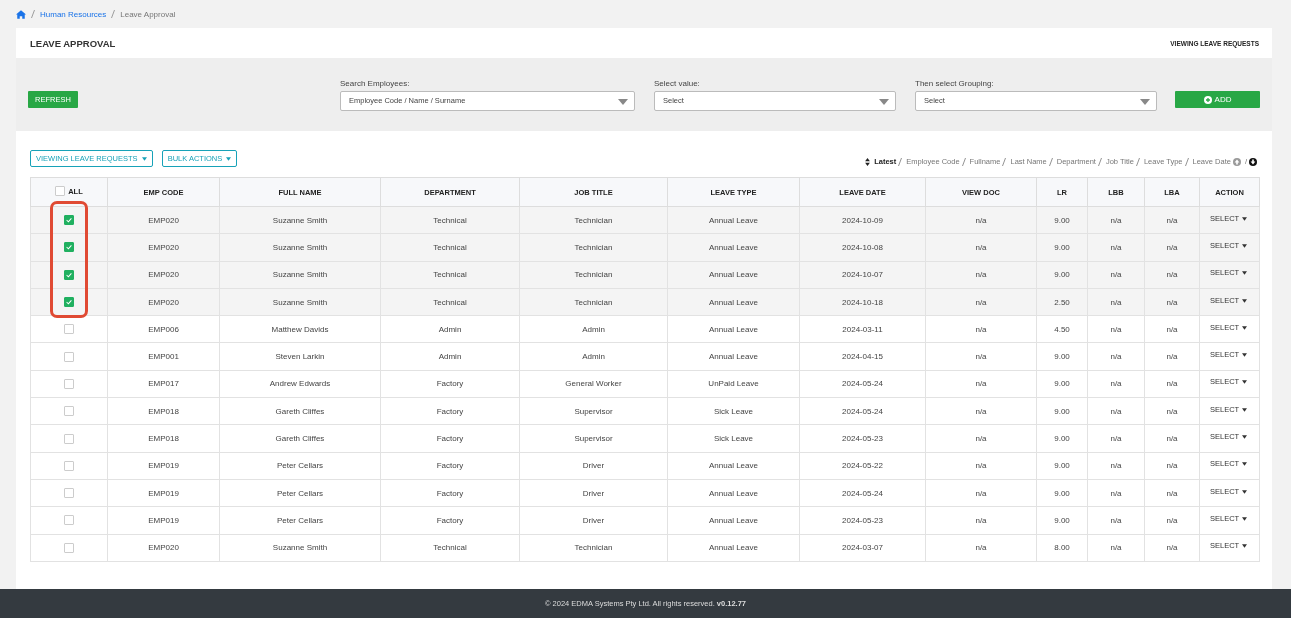 The image size is (1291, 618). I want to click on table-cell: Admin, so click(593, 357).